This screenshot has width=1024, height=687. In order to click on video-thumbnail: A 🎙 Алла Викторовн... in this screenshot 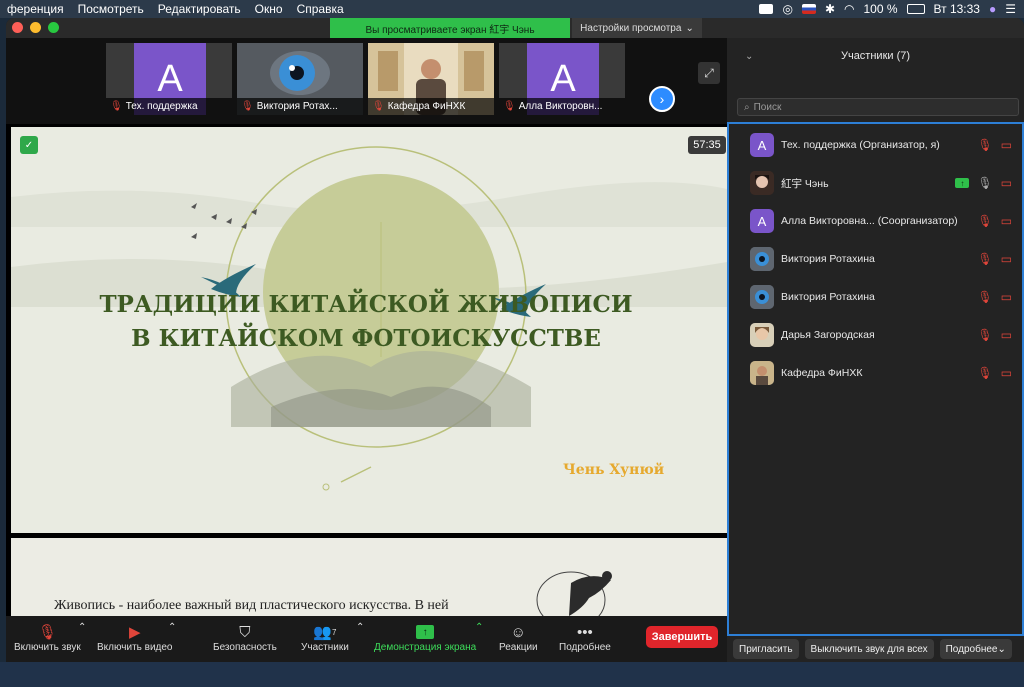, I will do `click(562, 79)`.